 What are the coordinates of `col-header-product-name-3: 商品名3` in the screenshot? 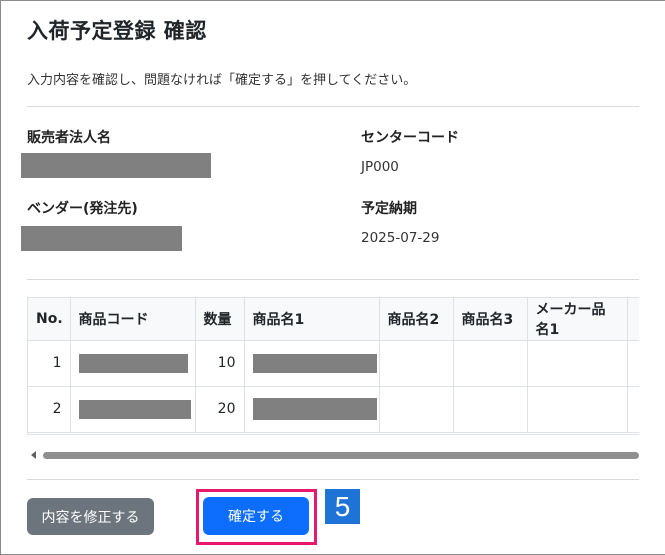 It's located at (490, 319).